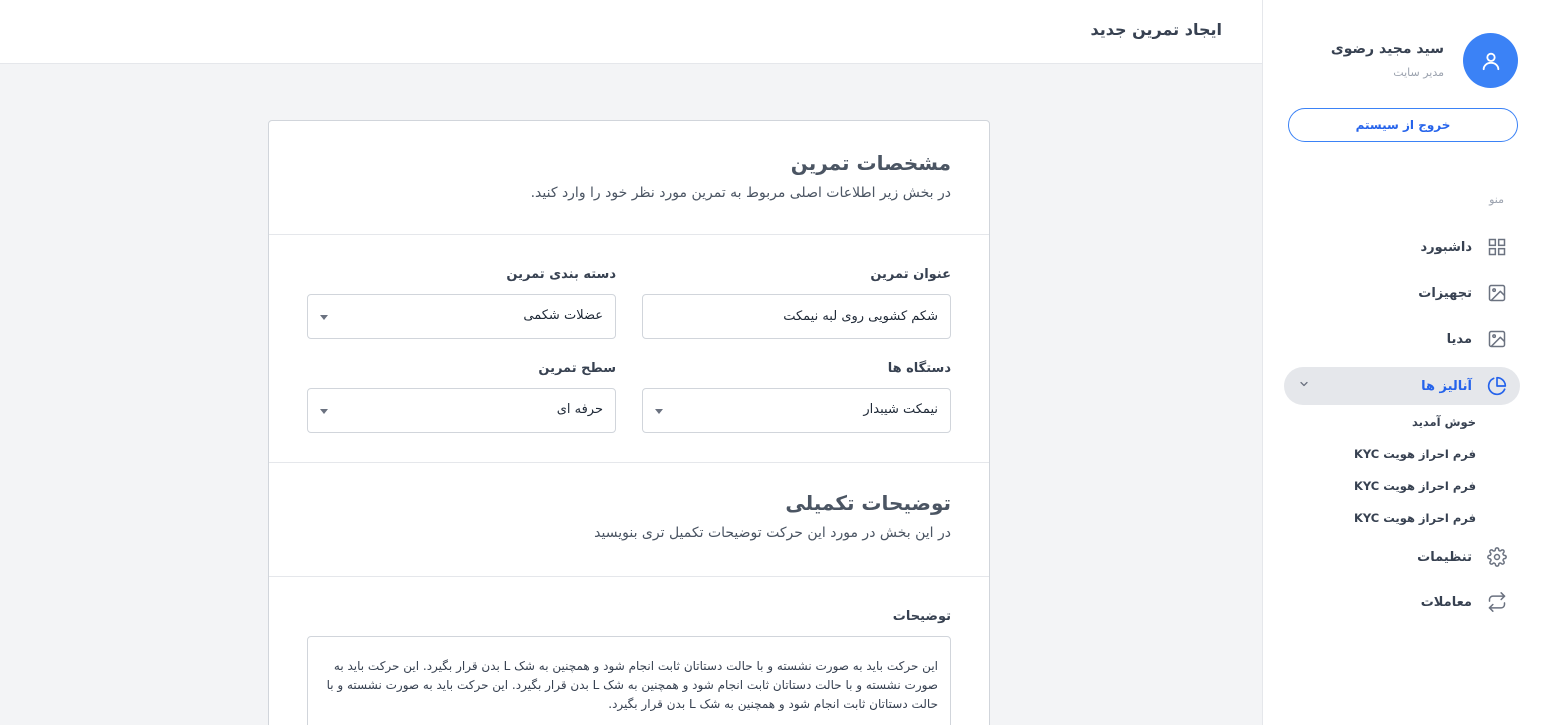 The width and height of the screenshot is (1544, 725). I want to click on sidebar-item-label: مدیا, so click(1459, 339).